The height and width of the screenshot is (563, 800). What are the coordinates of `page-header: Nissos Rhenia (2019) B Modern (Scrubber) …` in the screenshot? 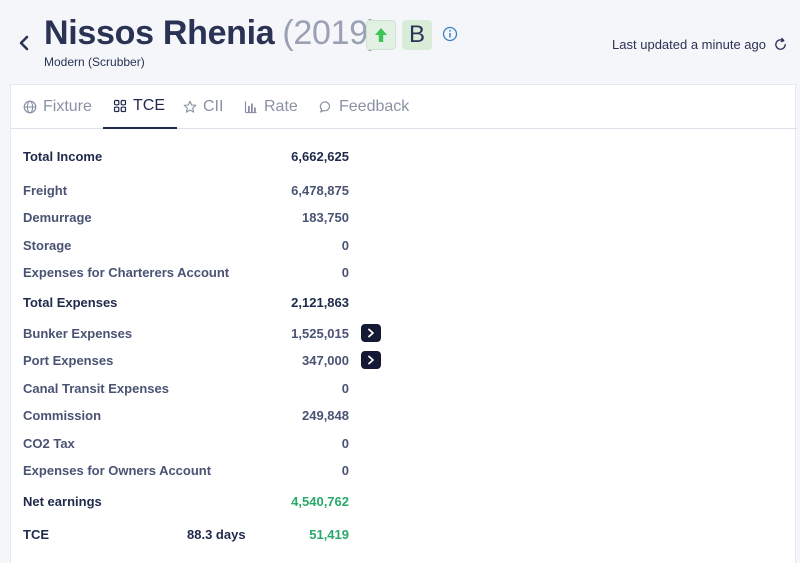 It's located at (400, 42).